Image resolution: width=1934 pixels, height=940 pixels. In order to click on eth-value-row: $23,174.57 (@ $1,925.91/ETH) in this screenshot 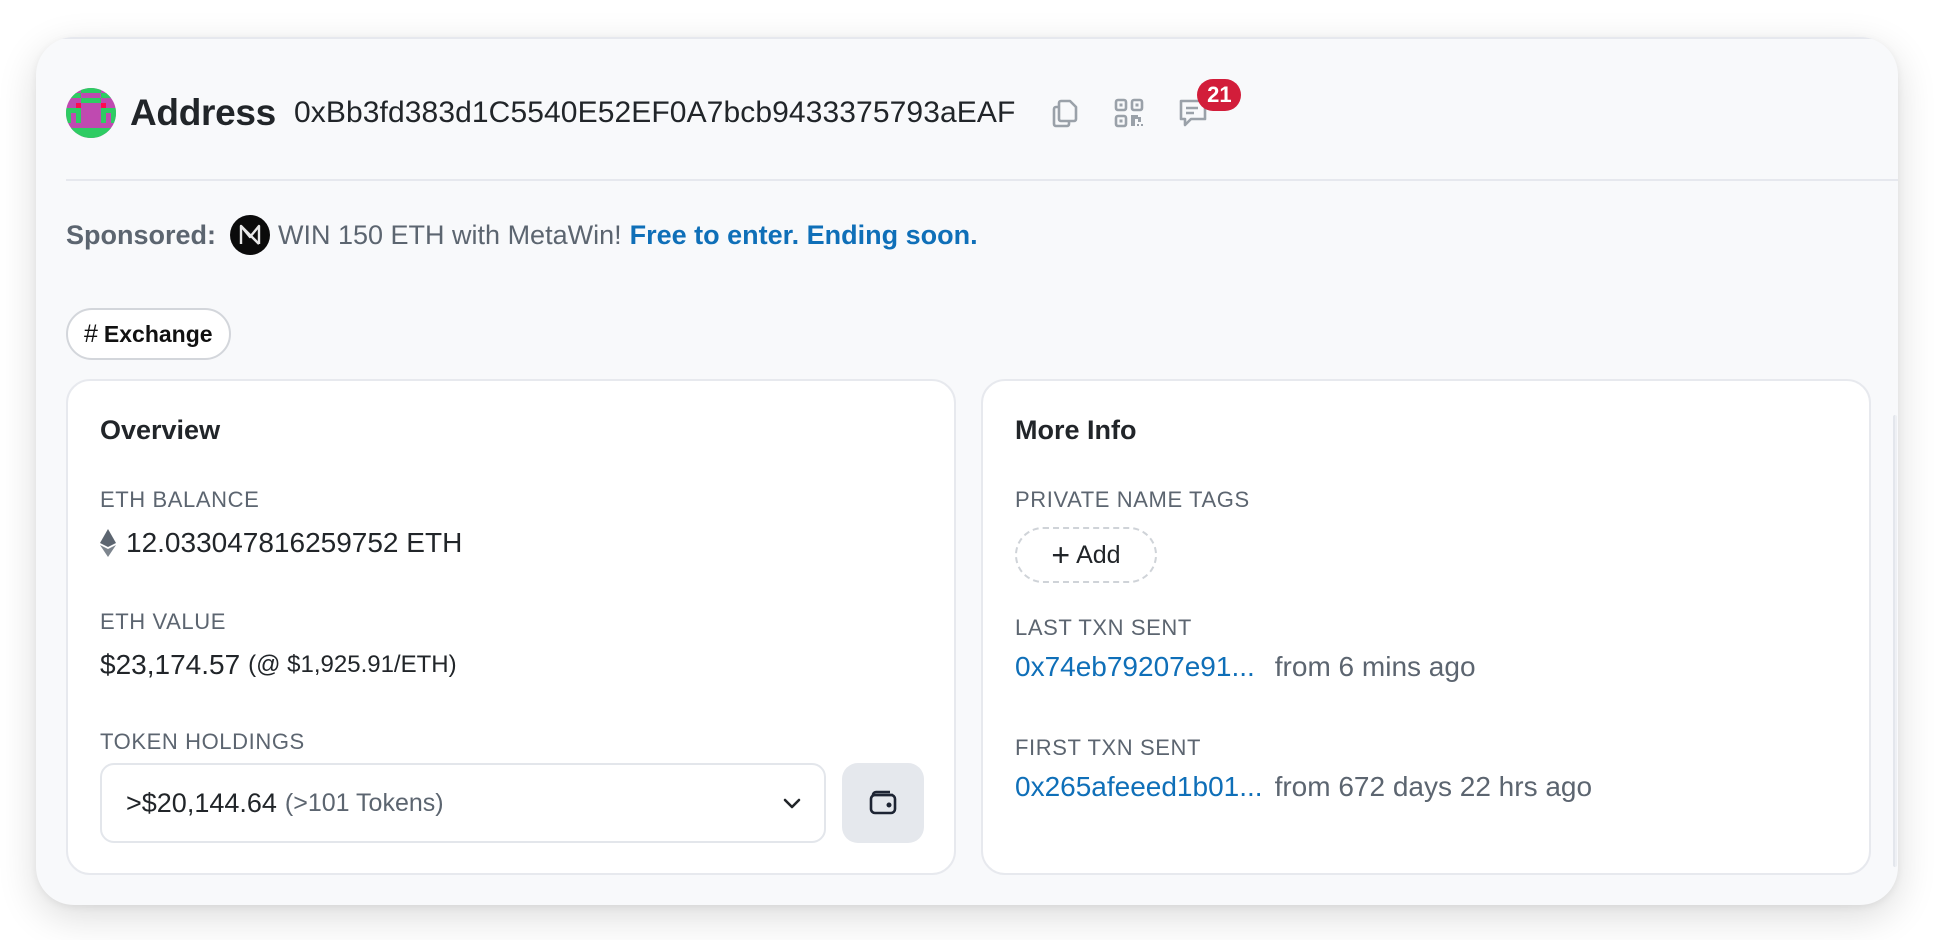, I will do `click(278, 665)`.